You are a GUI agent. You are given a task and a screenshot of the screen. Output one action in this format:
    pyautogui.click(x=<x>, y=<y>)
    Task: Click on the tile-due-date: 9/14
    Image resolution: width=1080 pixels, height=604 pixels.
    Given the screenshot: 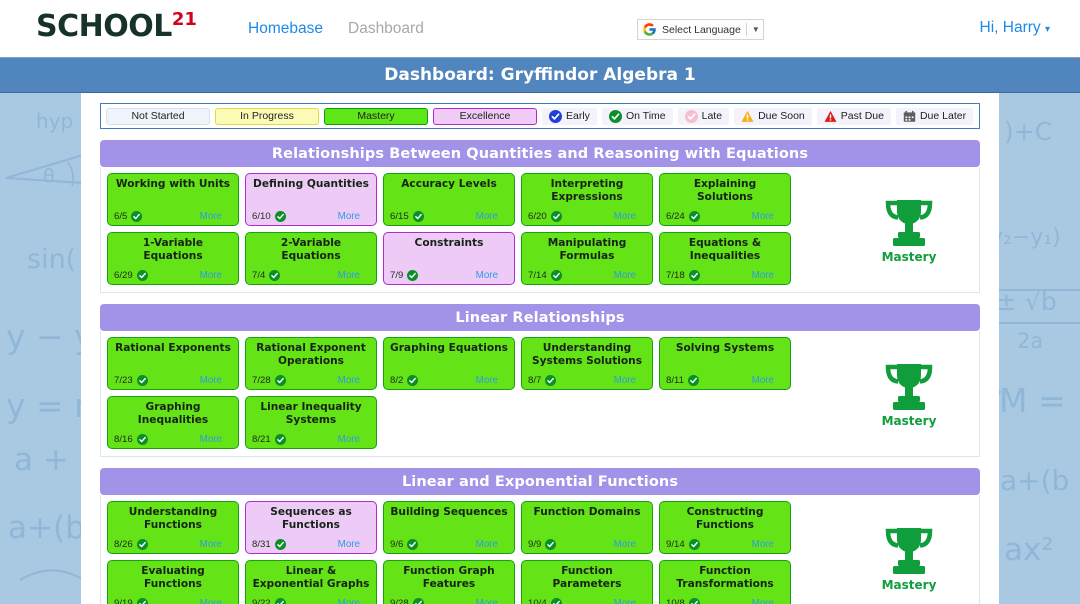 What is the action you would take?
    pyautogui.click(x=675, y=544)
    